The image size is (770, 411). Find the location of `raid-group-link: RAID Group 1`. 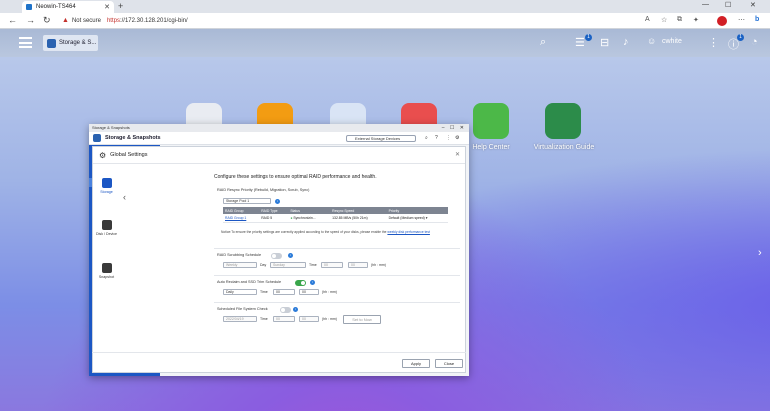

raid-group-link: RAID Group 1 is located at coordinates (241, 218).